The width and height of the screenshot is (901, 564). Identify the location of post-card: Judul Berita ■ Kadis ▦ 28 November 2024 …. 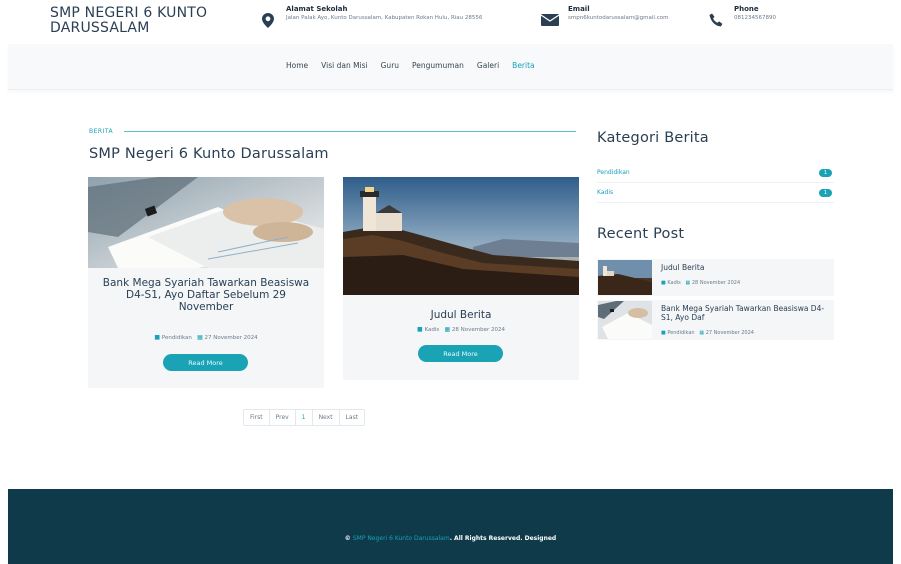
(461, 278).